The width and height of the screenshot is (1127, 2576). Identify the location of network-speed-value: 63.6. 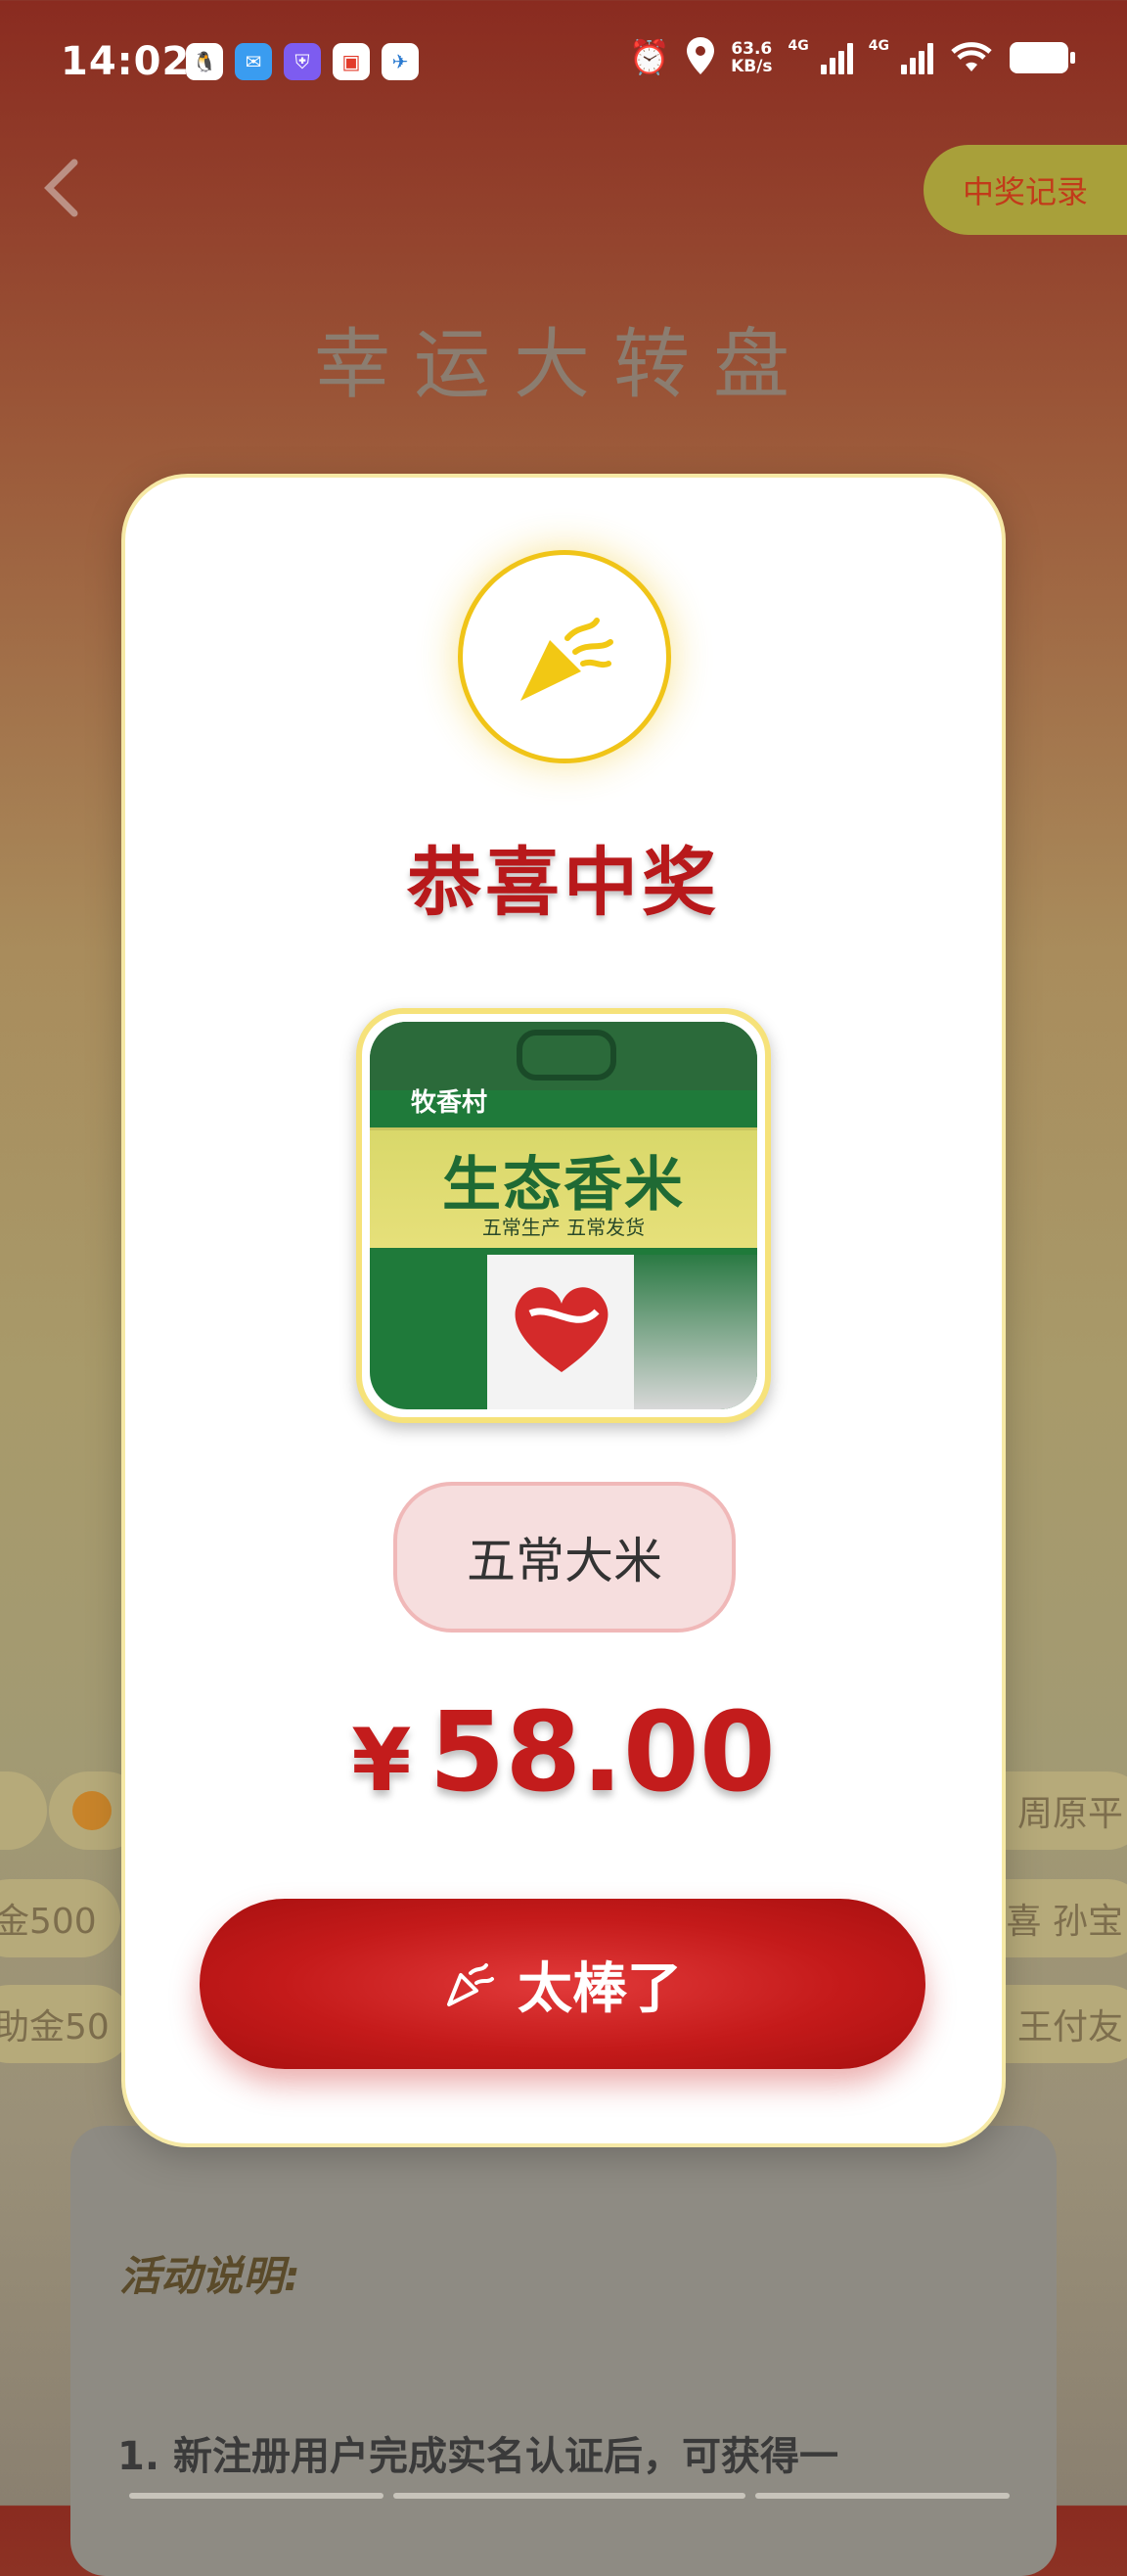
(752, 49).